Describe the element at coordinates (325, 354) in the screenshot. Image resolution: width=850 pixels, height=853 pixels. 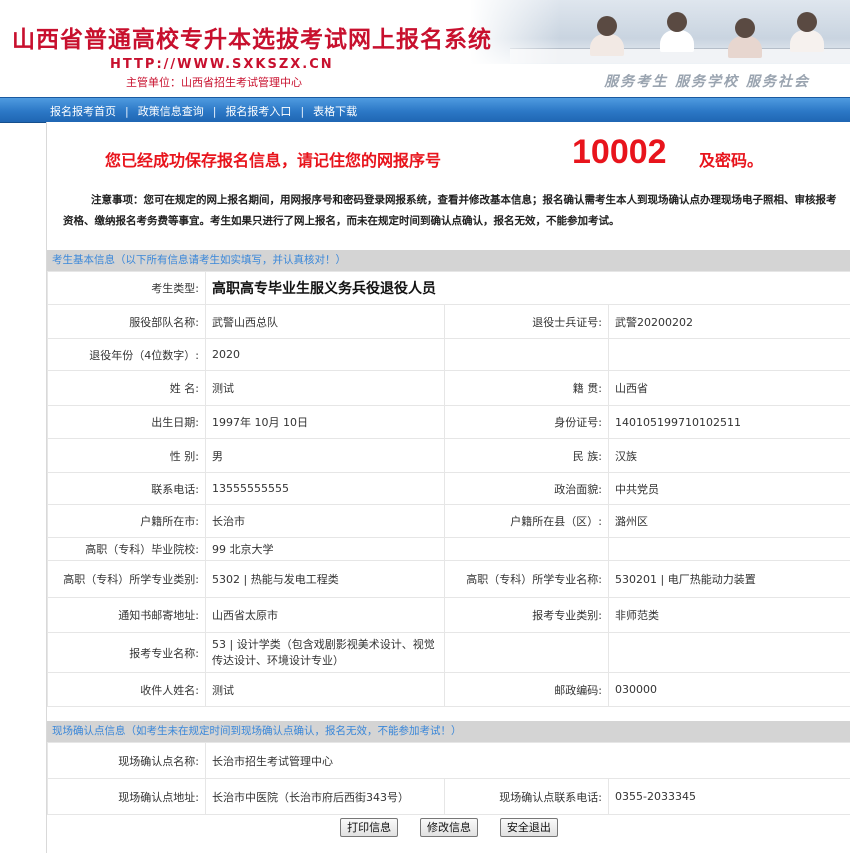
I see `field-value: 2020` at that location.